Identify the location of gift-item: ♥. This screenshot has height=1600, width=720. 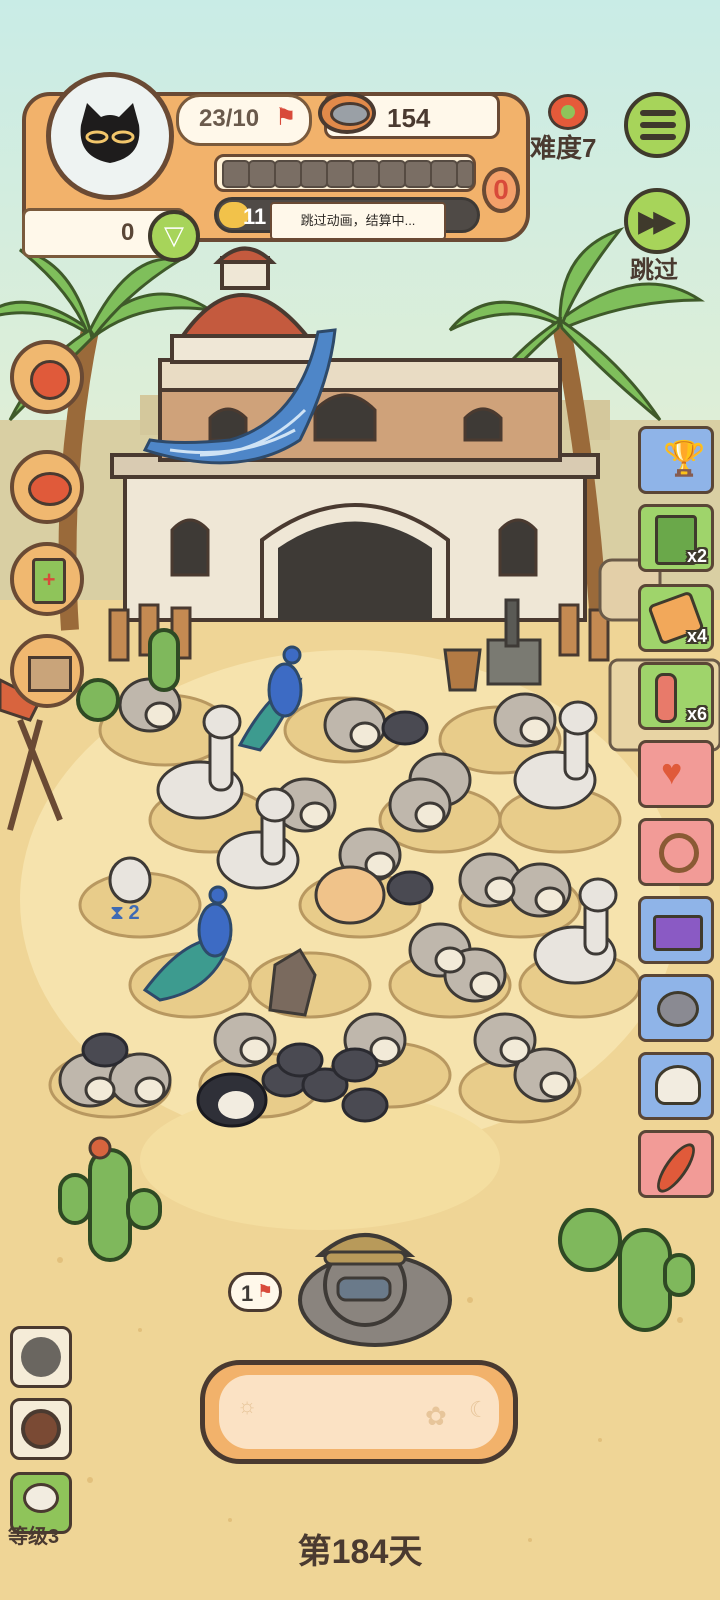
(676, 774).